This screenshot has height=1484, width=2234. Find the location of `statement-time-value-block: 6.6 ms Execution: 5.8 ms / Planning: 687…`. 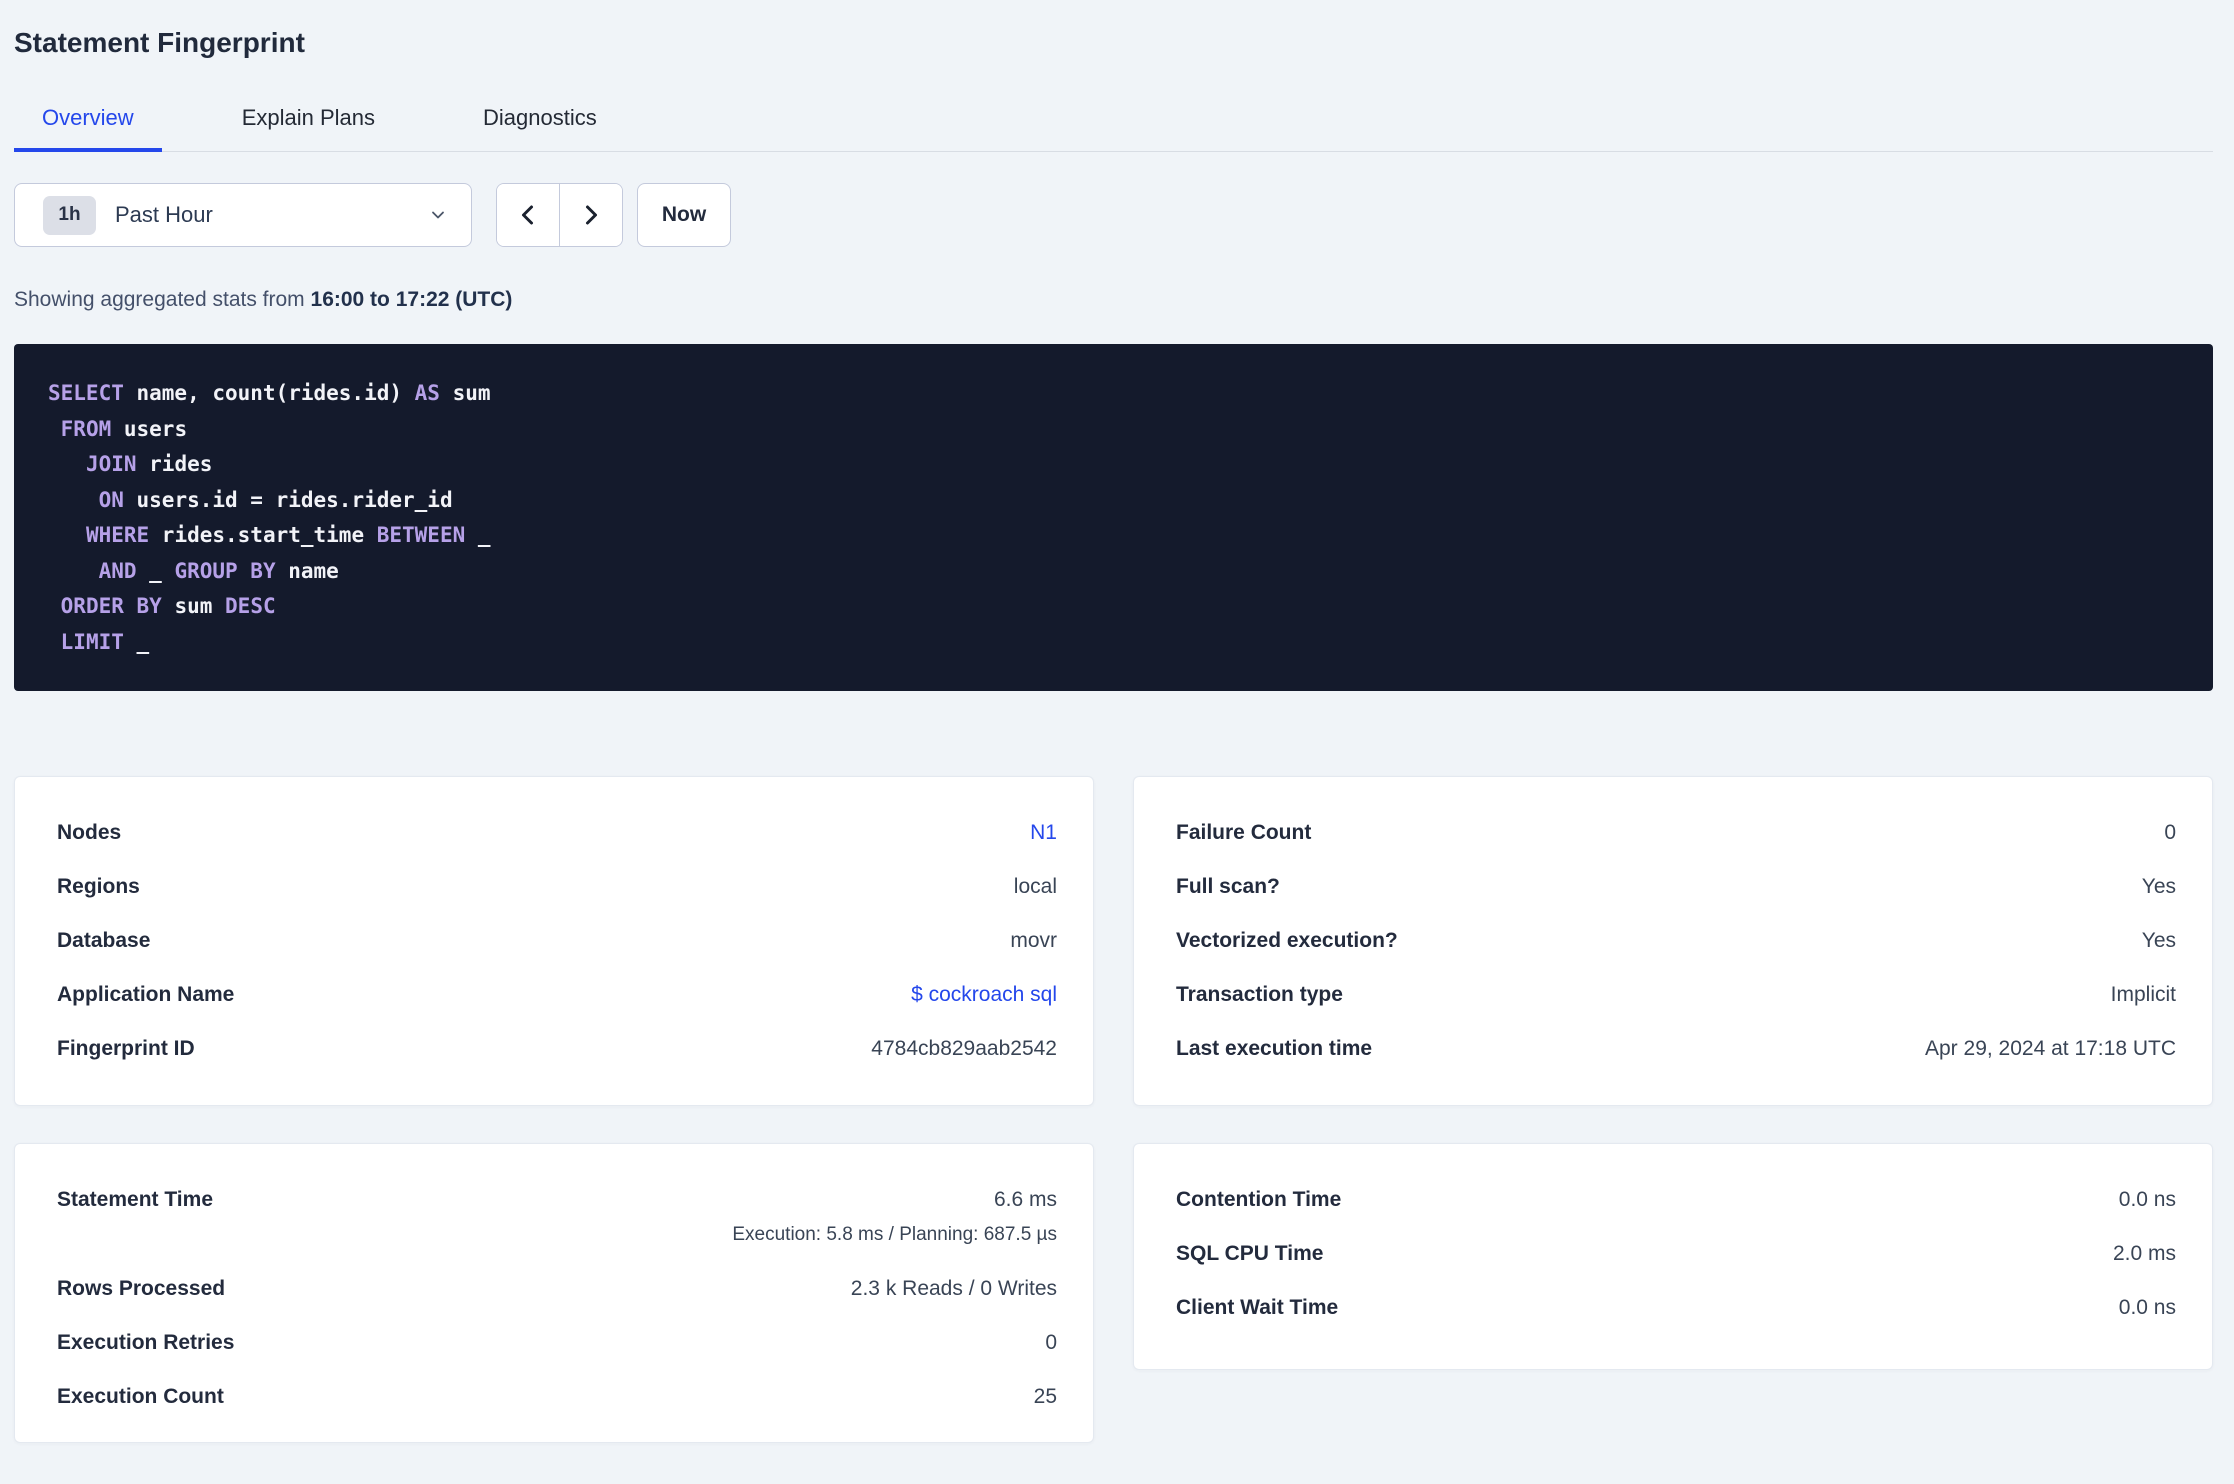

statement-time-value-block: 6.6 ms Execution: 5.8 ms / Planning: 687… is located at coordinates (894, 1217).